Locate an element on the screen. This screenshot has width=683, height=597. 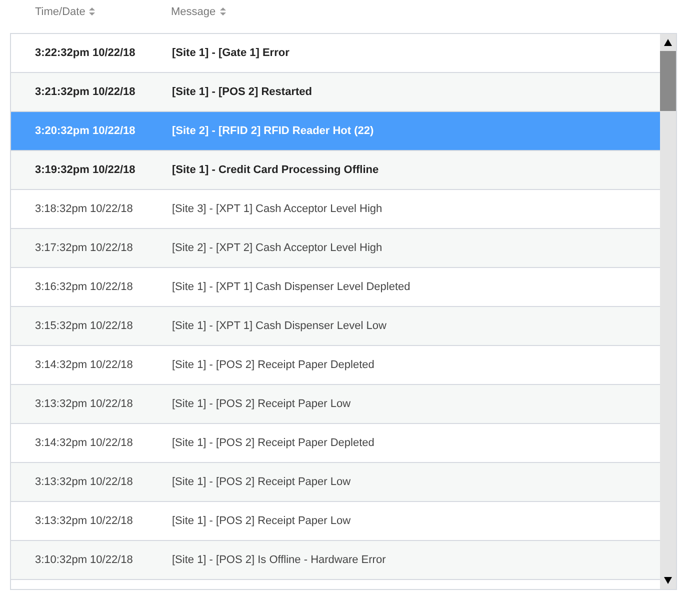
table-row: 3:17:32pm 10/22/18 [Site 2] - [XPT 2] Cash Acceptor Level High is located at coordinates (335, 248).